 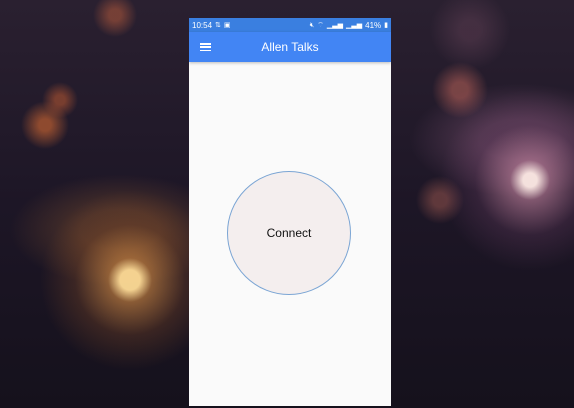 I want to click on connect-button: Connect, so click(x=289, y=233).